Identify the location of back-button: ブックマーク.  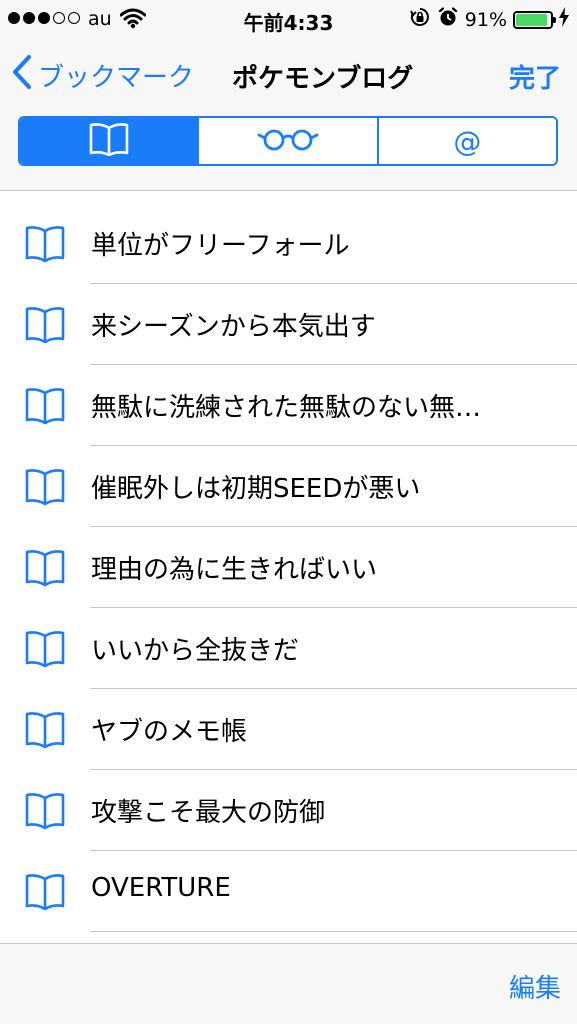
(103, 75).